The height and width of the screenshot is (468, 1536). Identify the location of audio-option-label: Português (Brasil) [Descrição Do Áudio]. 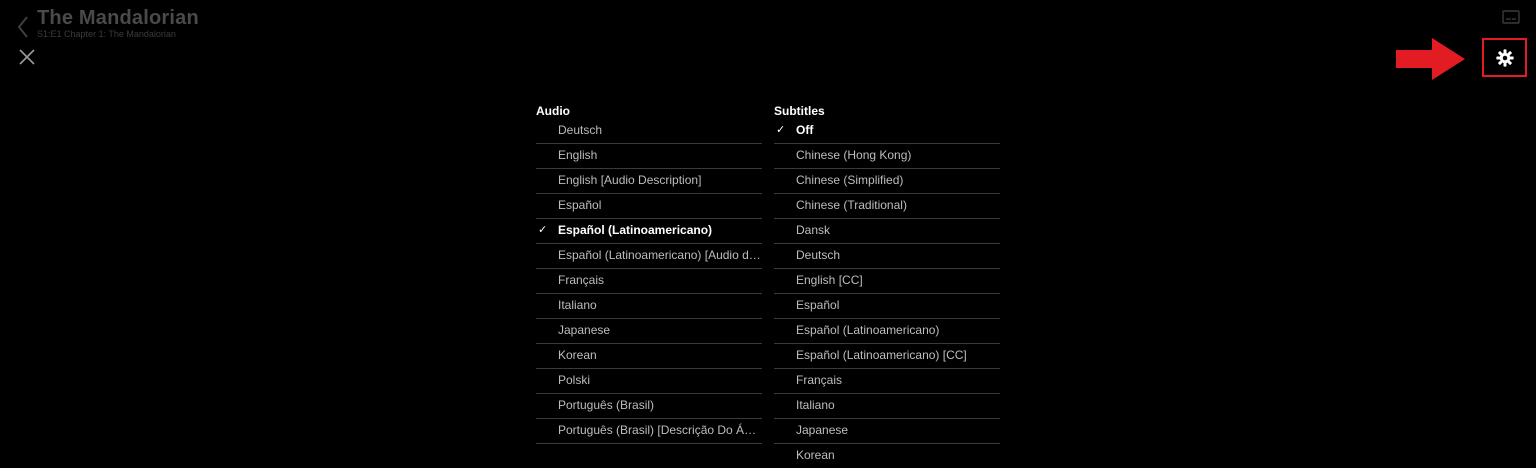
(660, 430).